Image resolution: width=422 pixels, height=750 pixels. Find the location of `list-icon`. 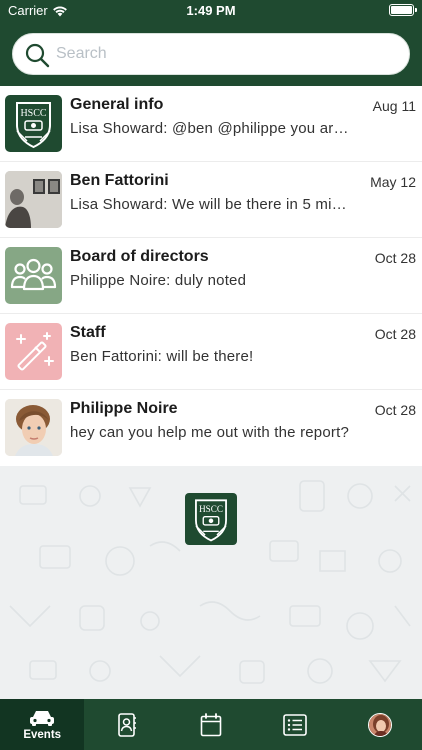

list-icon is located at coordinates (295, 724).